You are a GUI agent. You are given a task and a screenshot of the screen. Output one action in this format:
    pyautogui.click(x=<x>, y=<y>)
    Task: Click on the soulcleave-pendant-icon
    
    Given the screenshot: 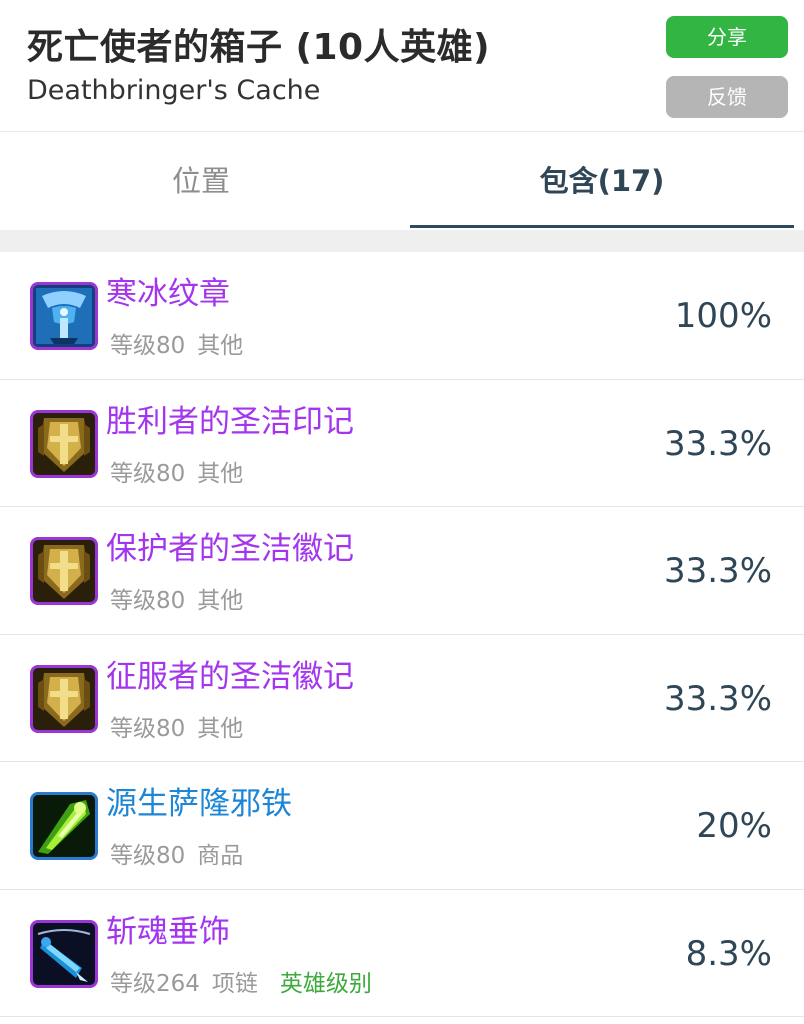 What is the action you would take?
    pyautogui.click(x=64, y=953)
    